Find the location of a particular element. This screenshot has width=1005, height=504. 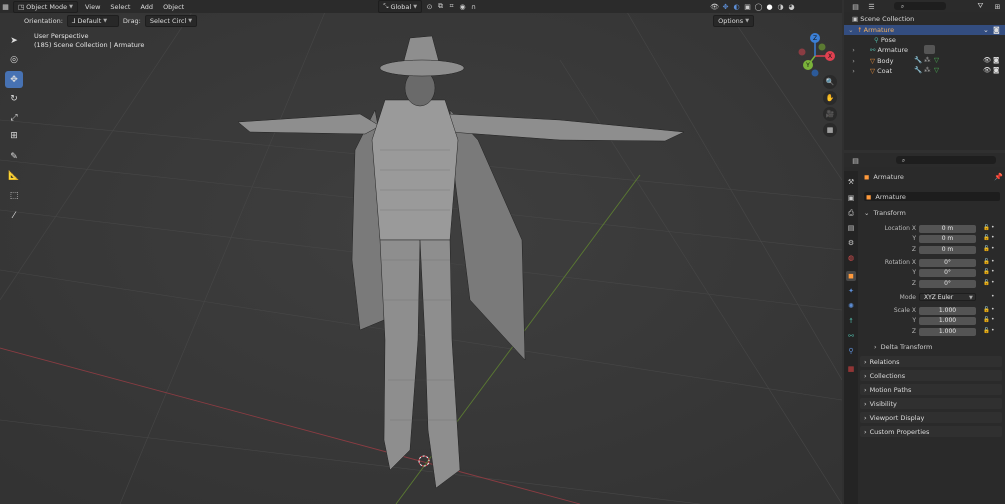

proportional-edit-icon: ◉ is located at coordinates (462, 6).